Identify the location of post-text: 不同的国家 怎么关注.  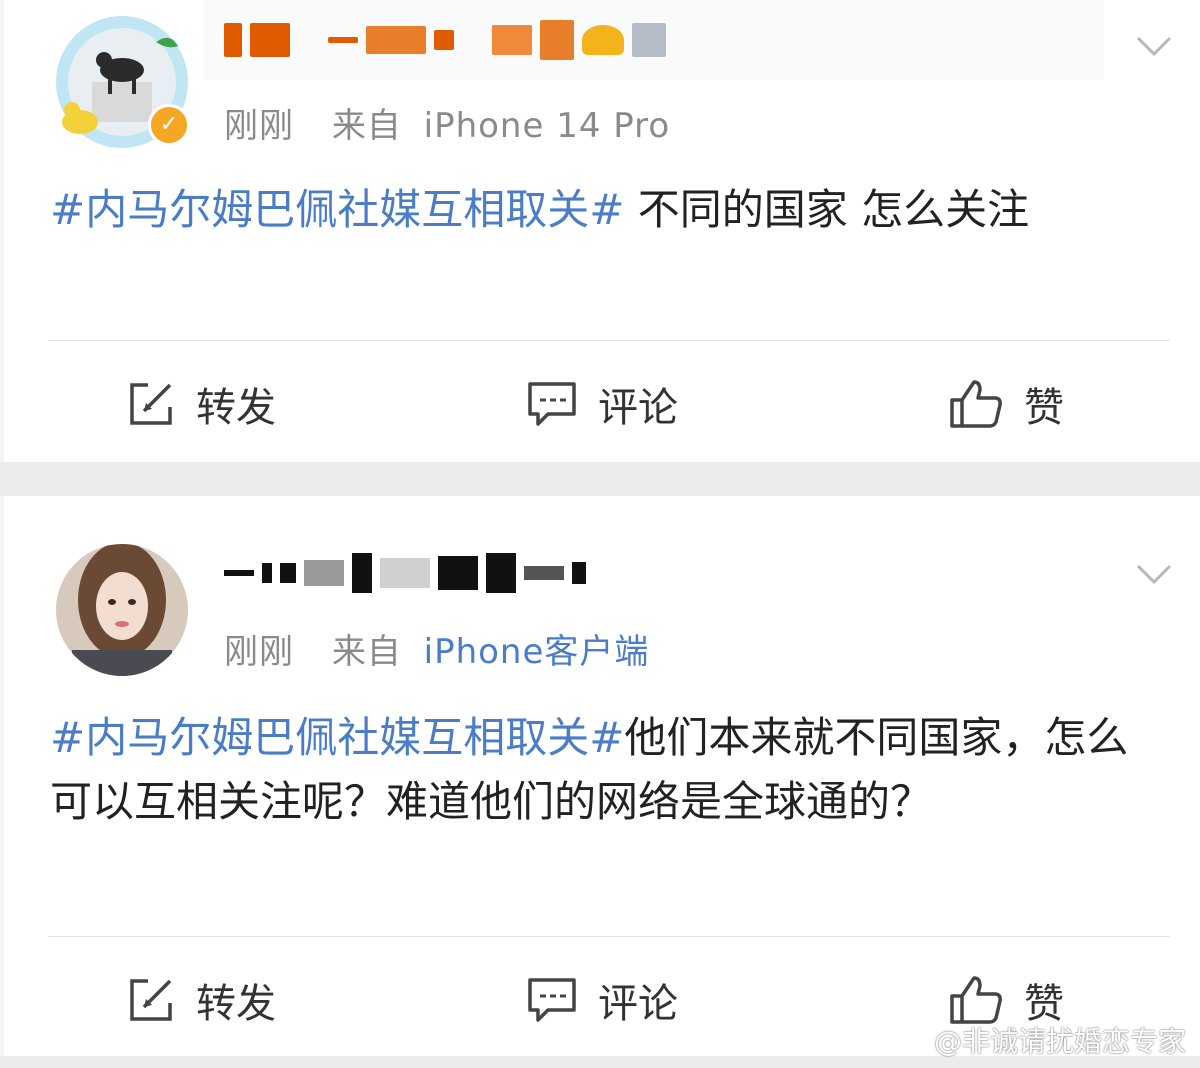
(827, 209).